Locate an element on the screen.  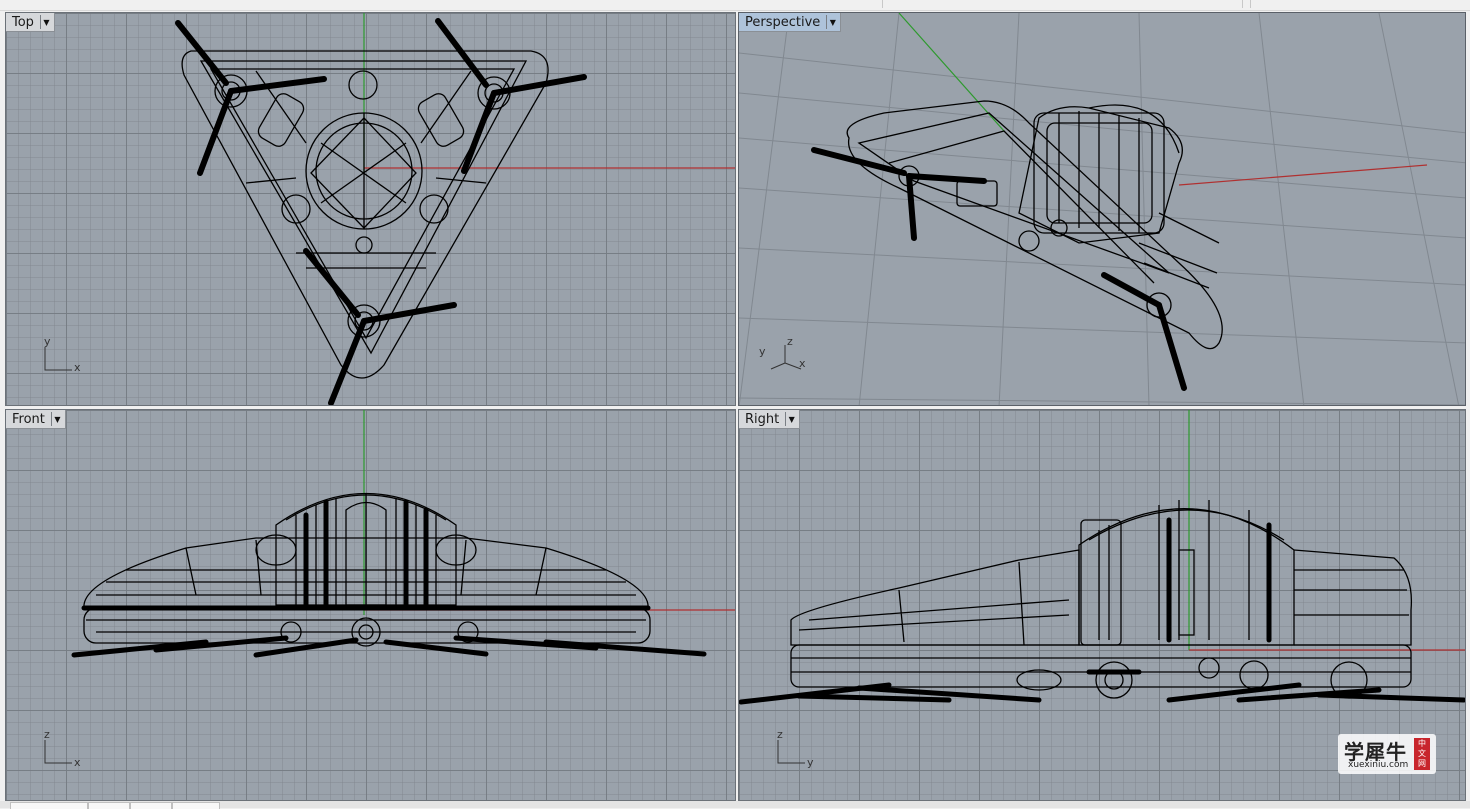
viewport-tab-perspective: Perspective ▼ is located at coordinates (790, 22).